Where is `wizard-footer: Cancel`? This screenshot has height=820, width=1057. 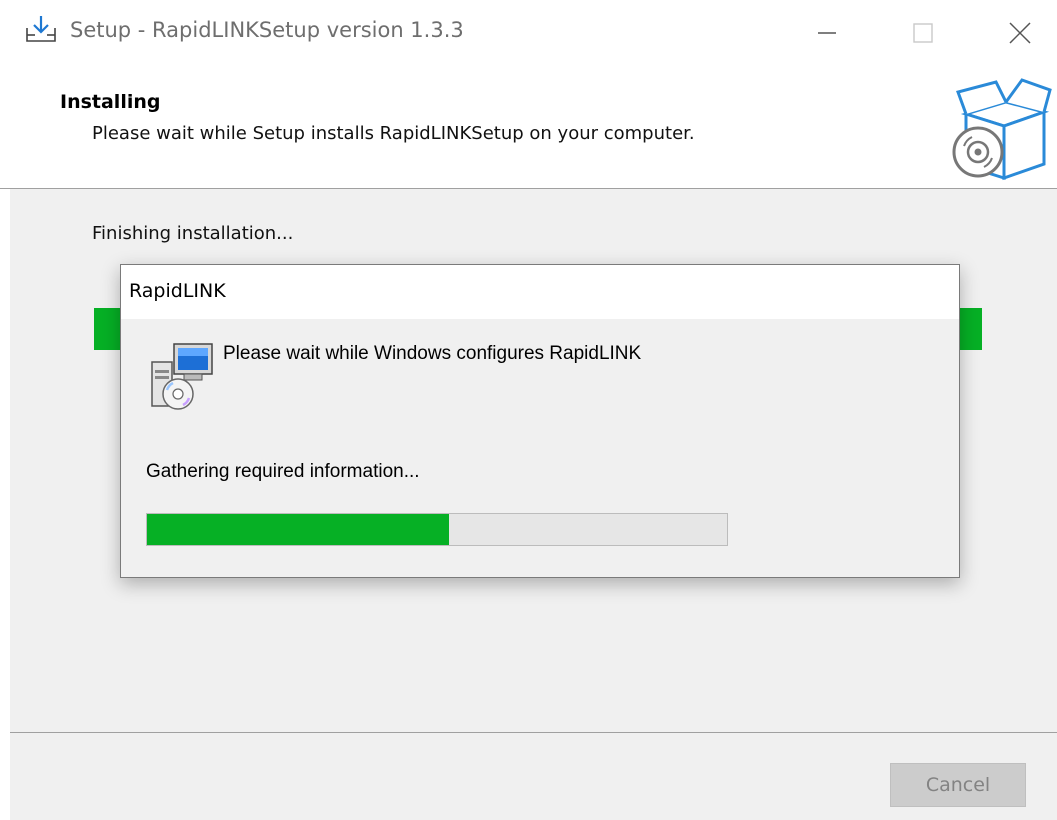
wizard-footer: Cancel is located at coordinates (533, 776).